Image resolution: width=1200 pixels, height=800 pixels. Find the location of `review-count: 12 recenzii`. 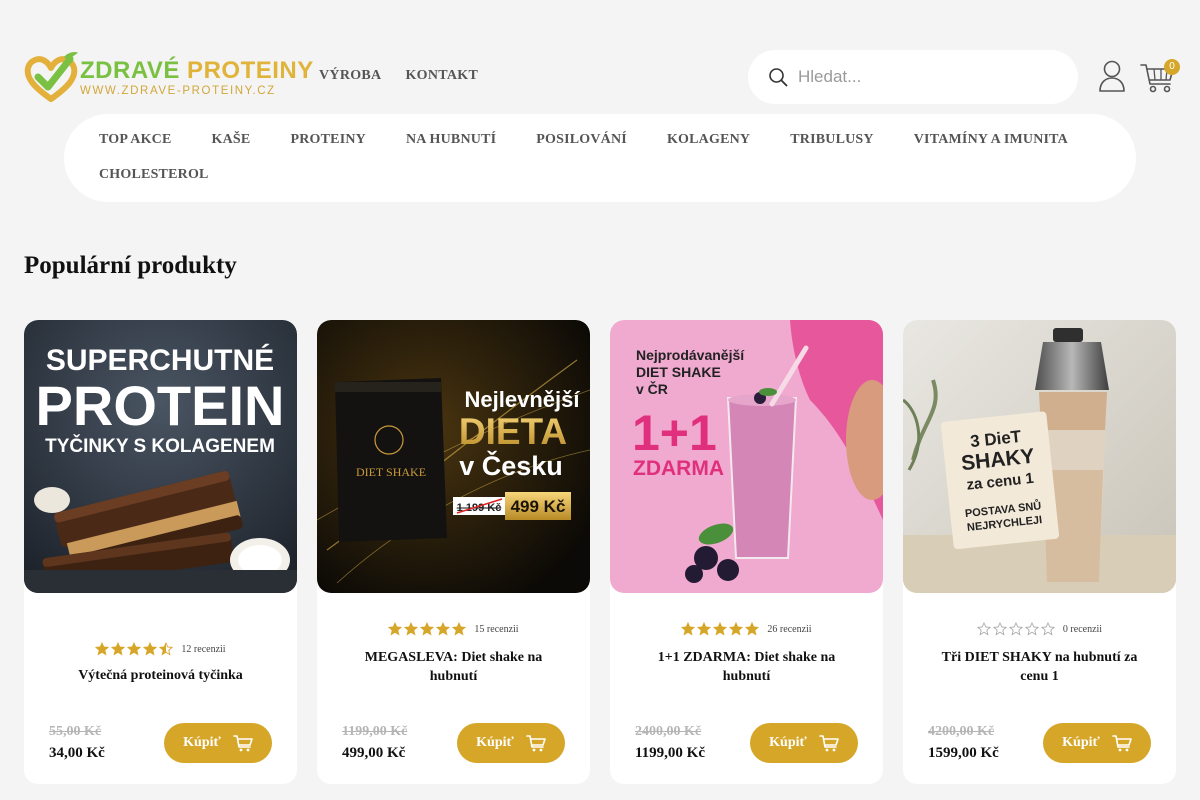

review-count: 12 recenzii is located at coordinates (203, 649).